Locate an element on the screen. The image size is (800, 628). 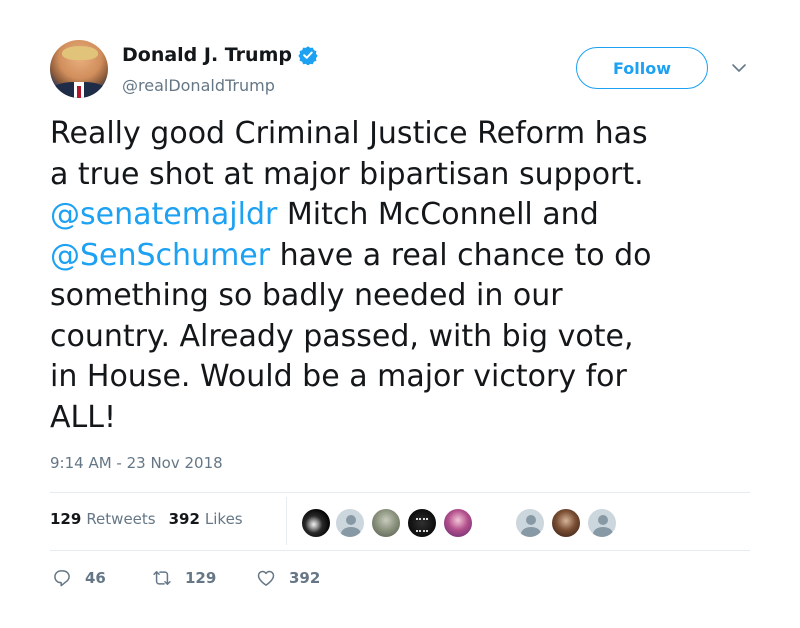
display-name: Donald J. Trump is located at coordinates (207, 55).